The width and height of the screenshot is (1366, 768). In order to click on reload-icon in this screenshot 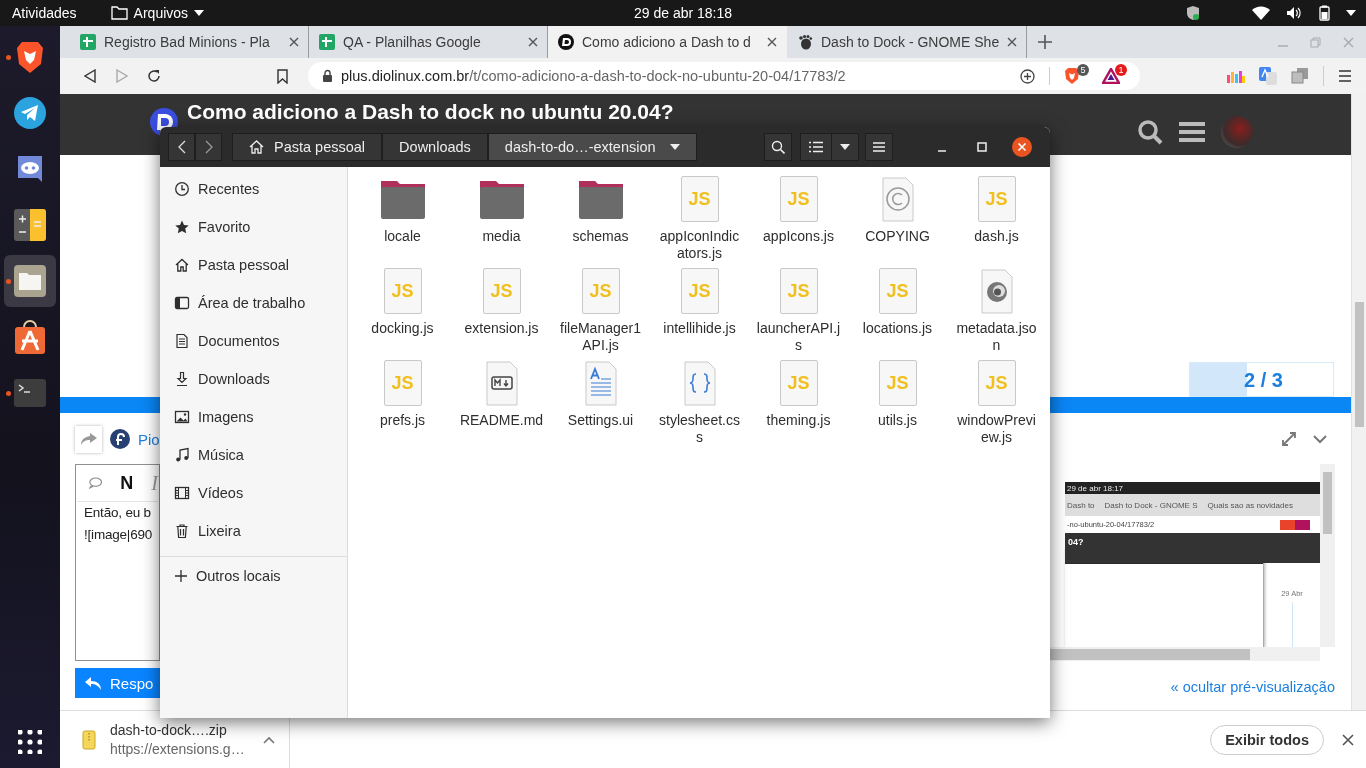, I will do `click(154, 76)`.